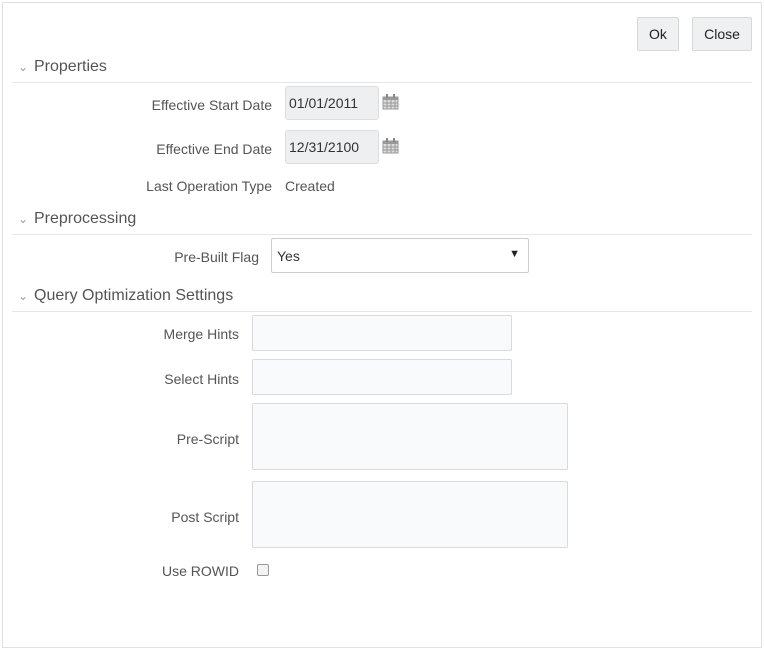  I want to click on select-hints-label: Select Hints, so click(201, 379).